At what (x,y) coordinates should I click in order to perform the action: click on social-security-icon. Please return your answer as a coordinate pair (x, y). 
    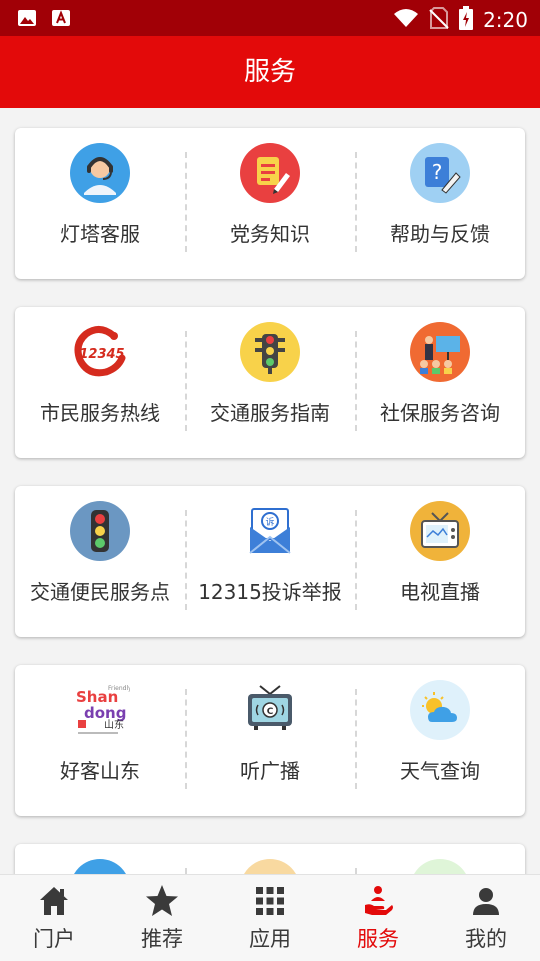
    Looking at the image, I should click on (440, 352).